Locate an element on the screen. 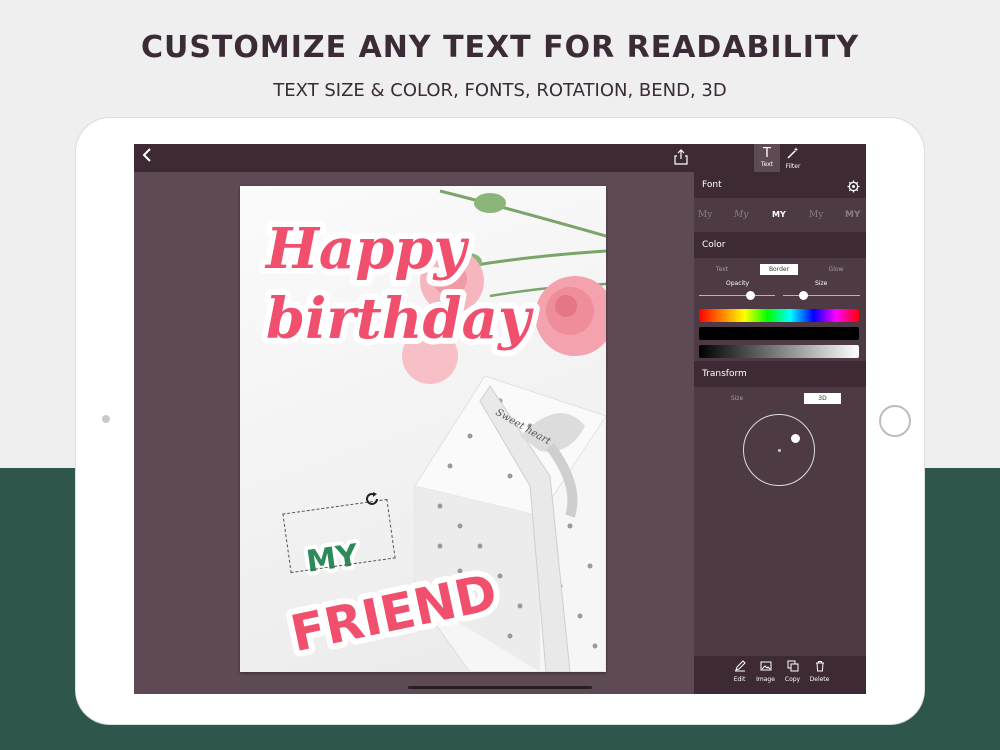 The width and height of the screenshot is (1000, 750). edit-button: Edit is located at coordinates (739, 671).